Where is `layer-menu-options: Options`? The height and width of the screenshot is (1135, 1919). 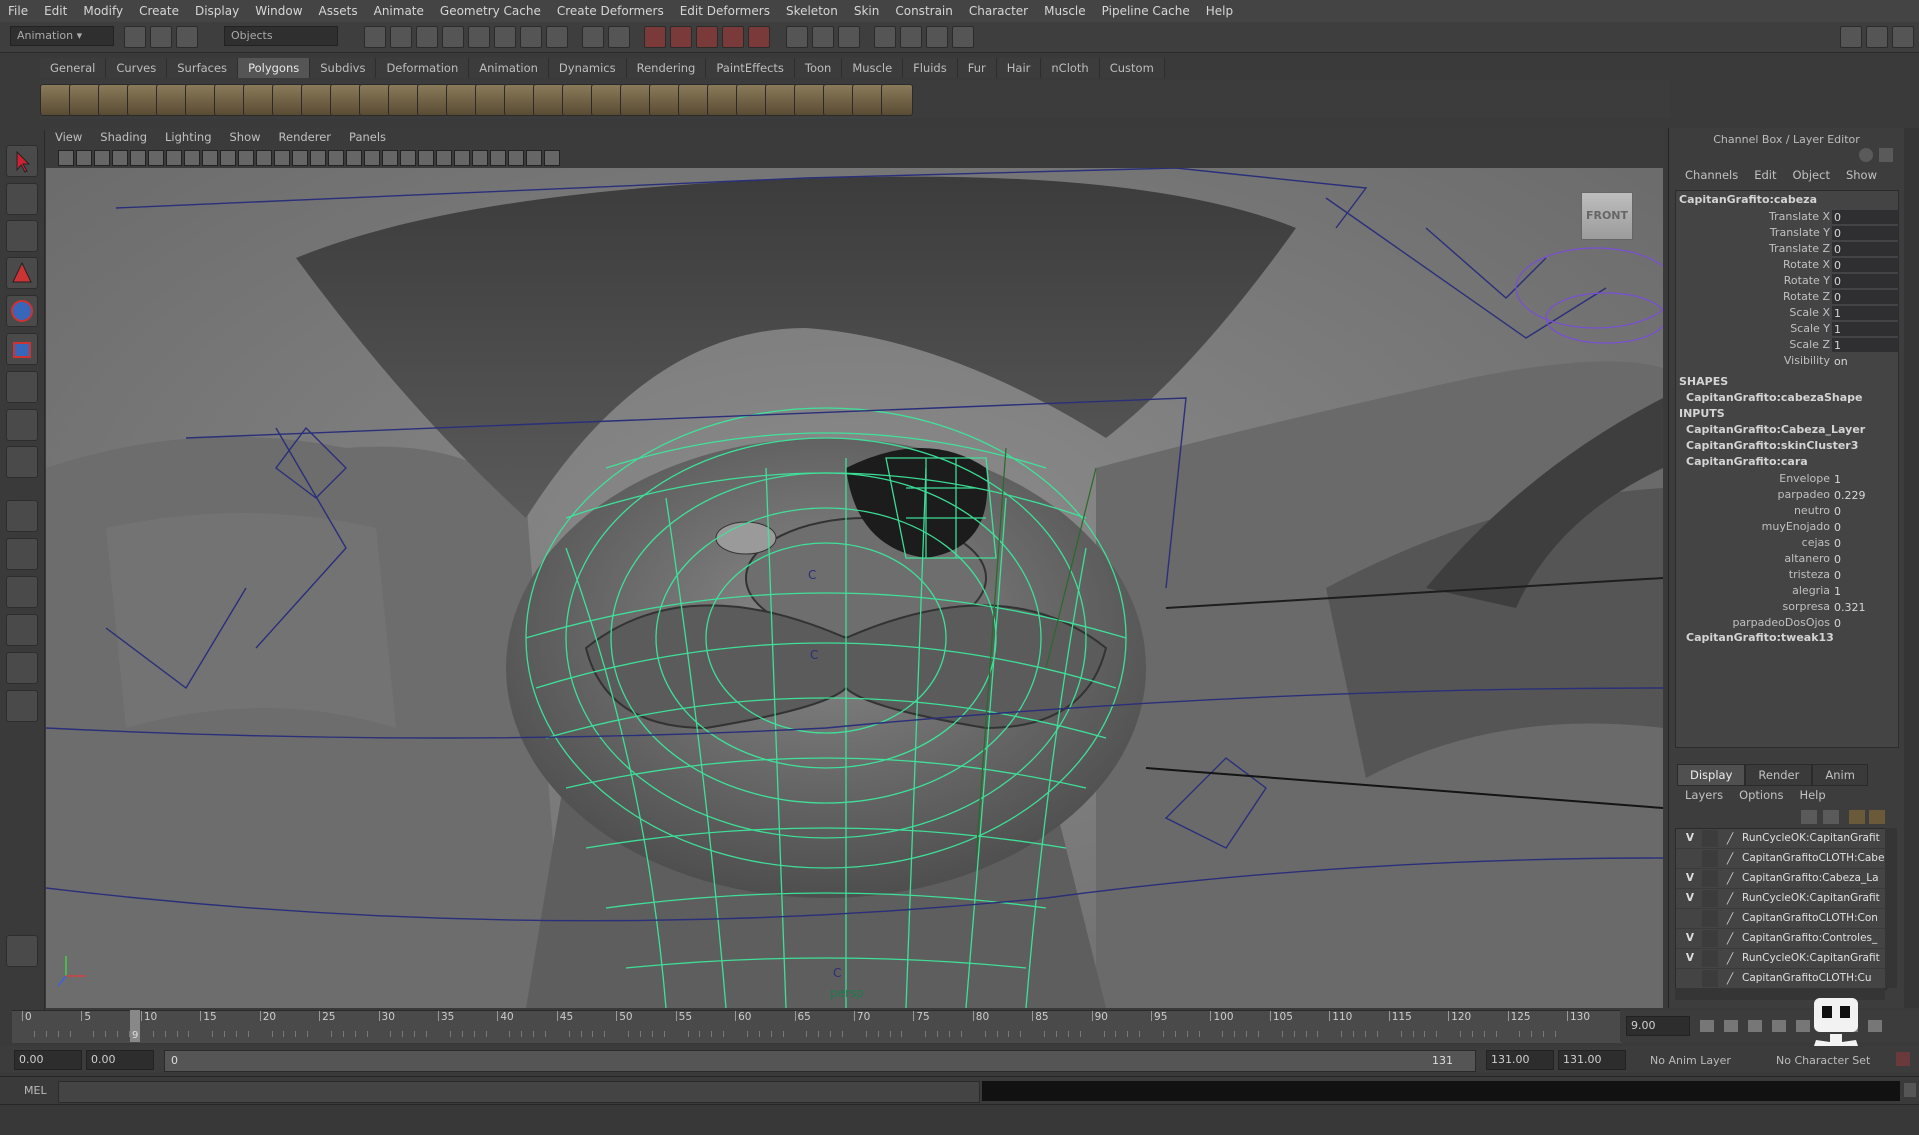
layer-menu-options: Options is located at coordinates (1761, 795).